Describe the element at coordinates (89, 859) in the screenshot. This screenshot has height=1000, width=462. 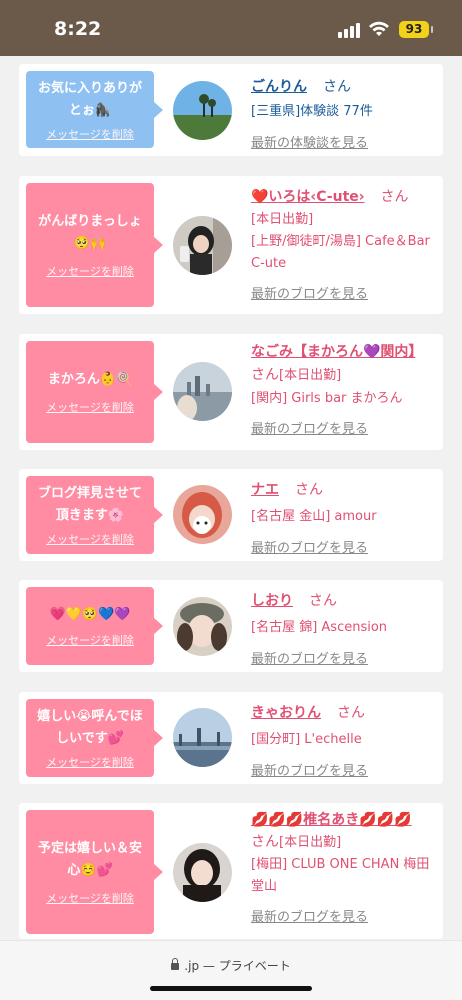
I see `message-text: 予定は嬉しい＆安心☺️💕` at that location.